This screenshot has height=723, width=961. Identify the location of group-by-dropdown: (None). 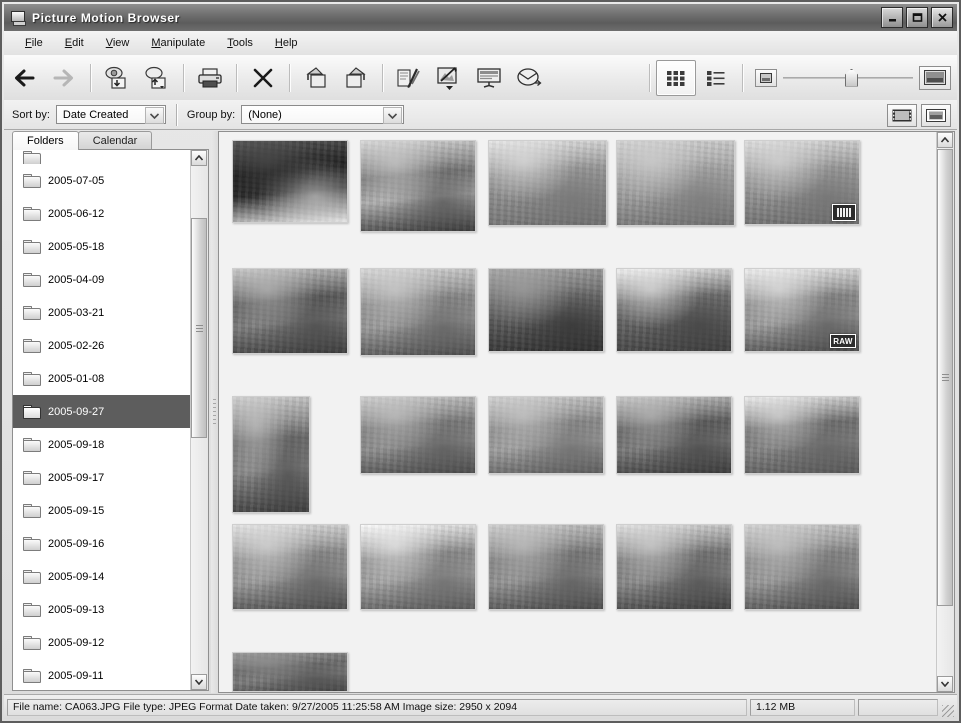
(323, 114).